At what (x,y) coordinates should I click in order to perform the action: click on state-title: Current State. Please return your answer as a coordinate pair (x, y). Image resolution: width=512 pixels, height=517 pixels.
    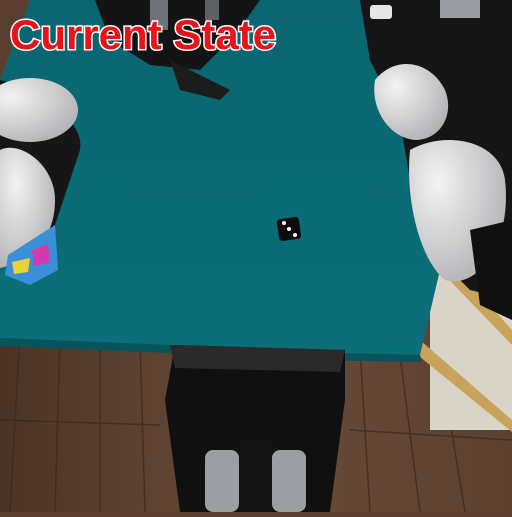
    Looking at the image, I should click on (142, 34).